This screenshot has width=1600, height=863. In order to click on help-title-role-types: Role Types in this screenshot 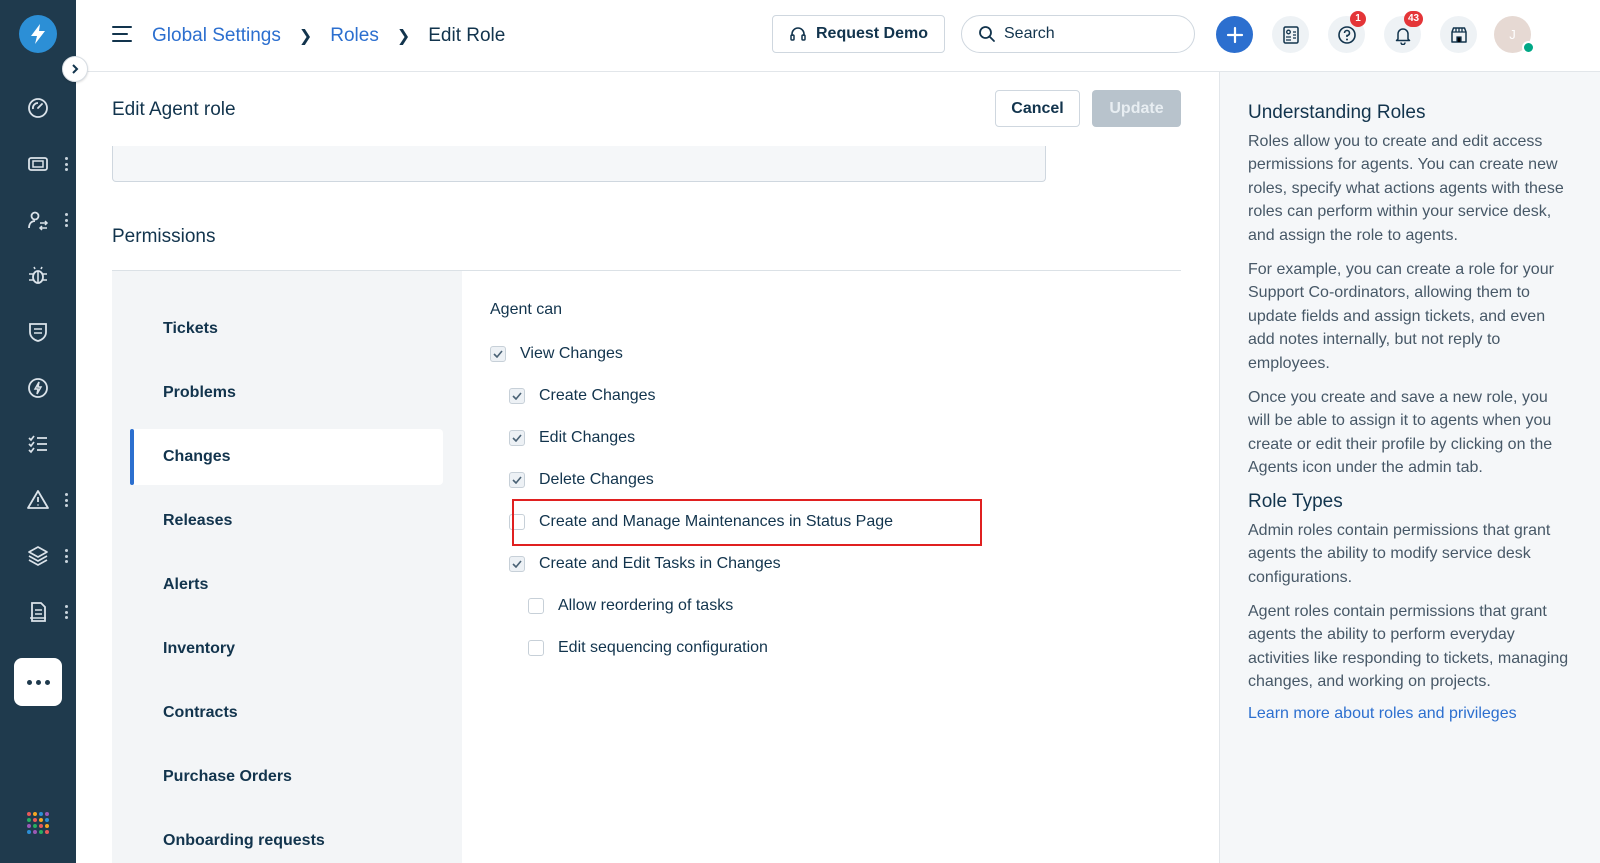, I will do `click(1295, 501)`.